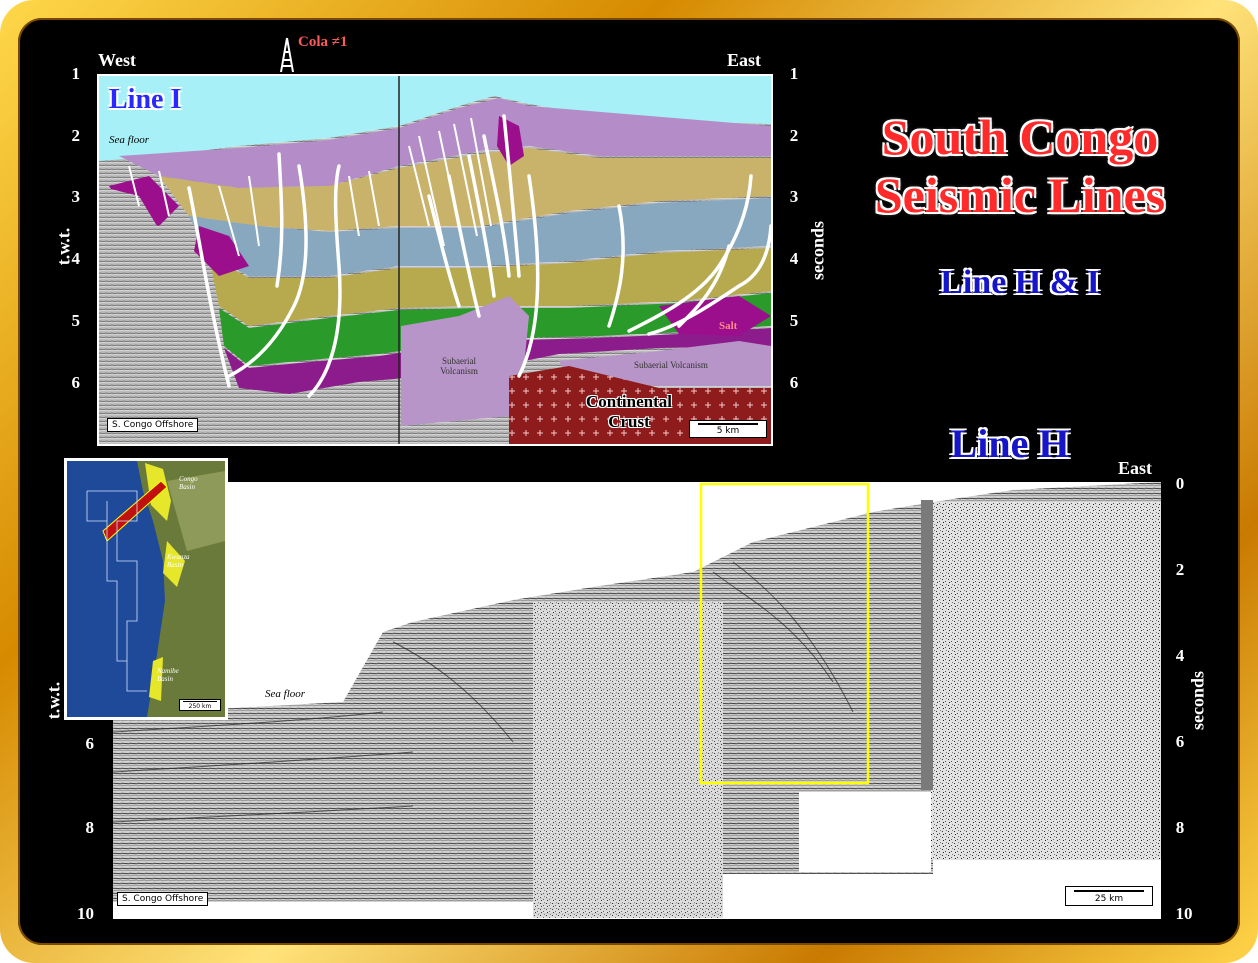  I want to click on line-h-scale-bar: 25 km, so click(1109, 896).